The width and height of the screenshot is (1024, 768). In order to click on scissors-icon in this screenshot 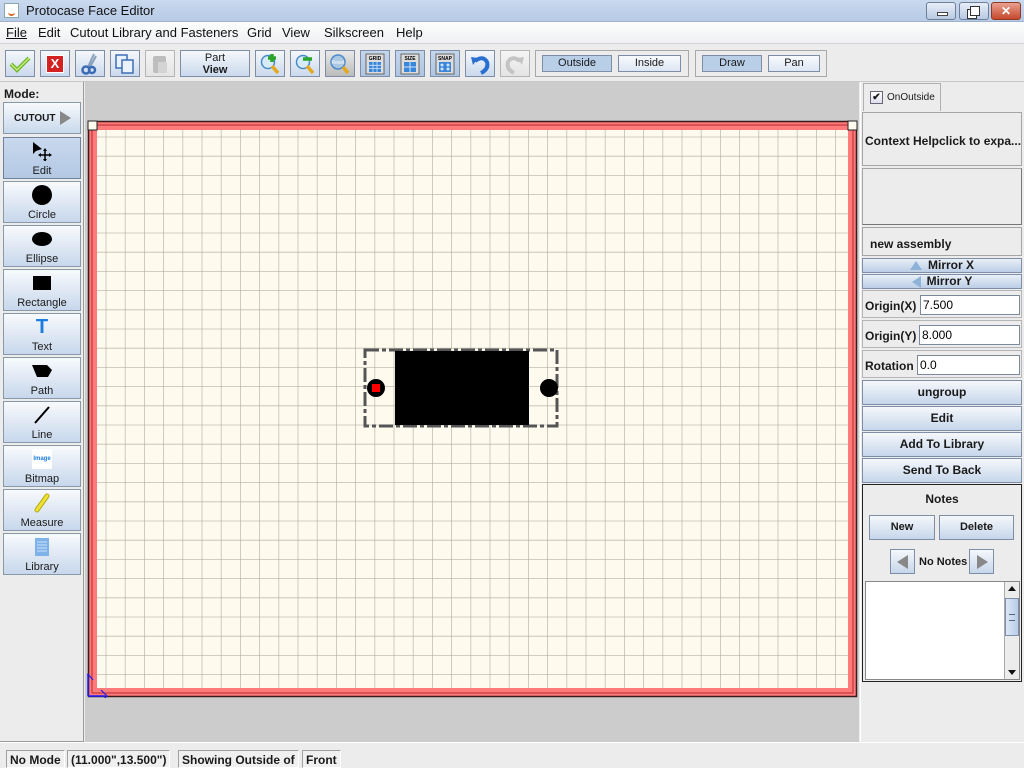, I will do `click(90, 63)`.